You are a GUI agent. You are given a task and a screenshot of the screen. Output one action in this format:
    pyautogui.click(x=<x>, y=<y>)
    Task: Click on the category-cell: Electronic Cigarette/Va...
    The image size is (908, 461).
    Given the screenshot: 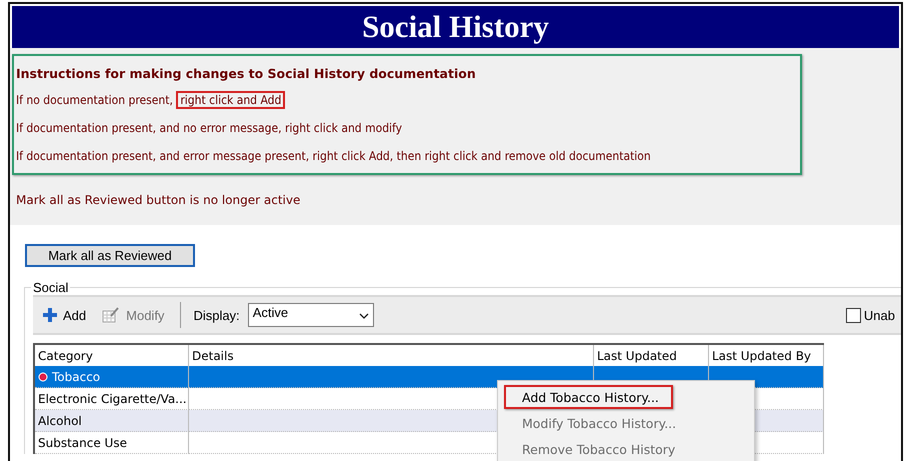 What is the action you would take?
    pyautogui.click(x=112, y=399)
    